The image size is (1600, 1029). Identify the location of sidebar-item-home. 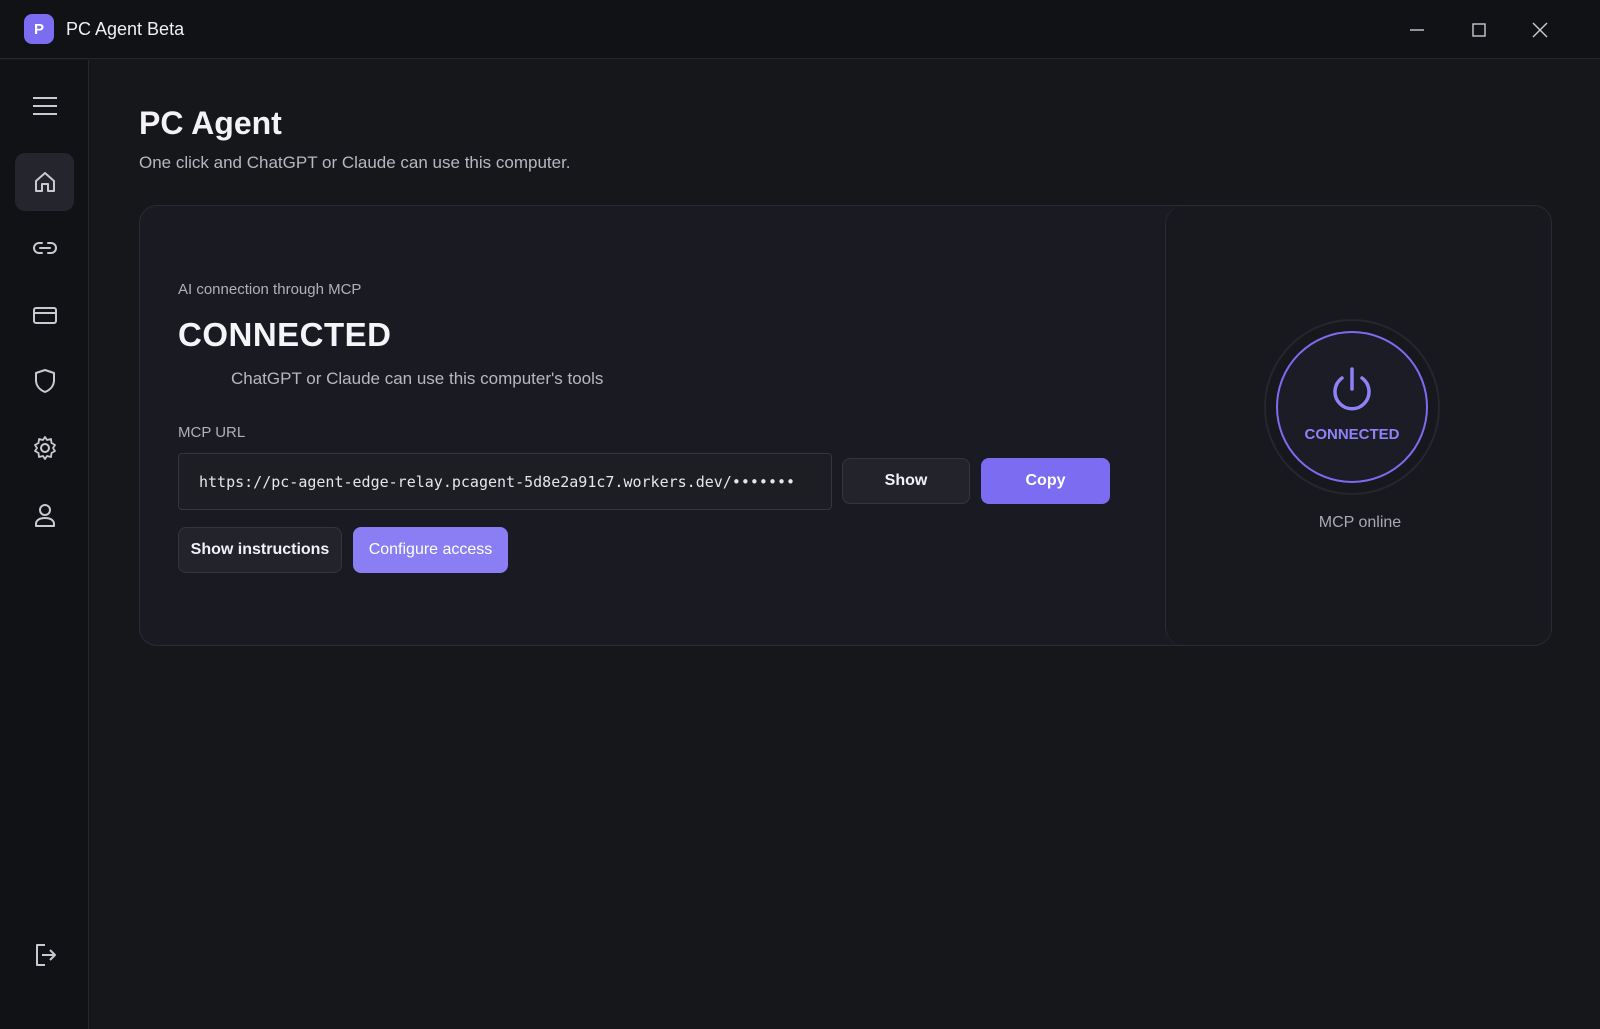
(44, 182).